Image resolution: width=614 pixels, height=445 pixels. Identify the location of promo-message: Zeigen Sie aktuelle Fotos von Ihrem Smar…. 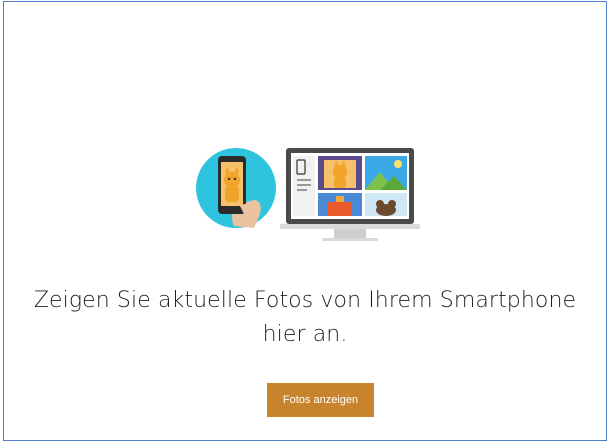
(305, 318).